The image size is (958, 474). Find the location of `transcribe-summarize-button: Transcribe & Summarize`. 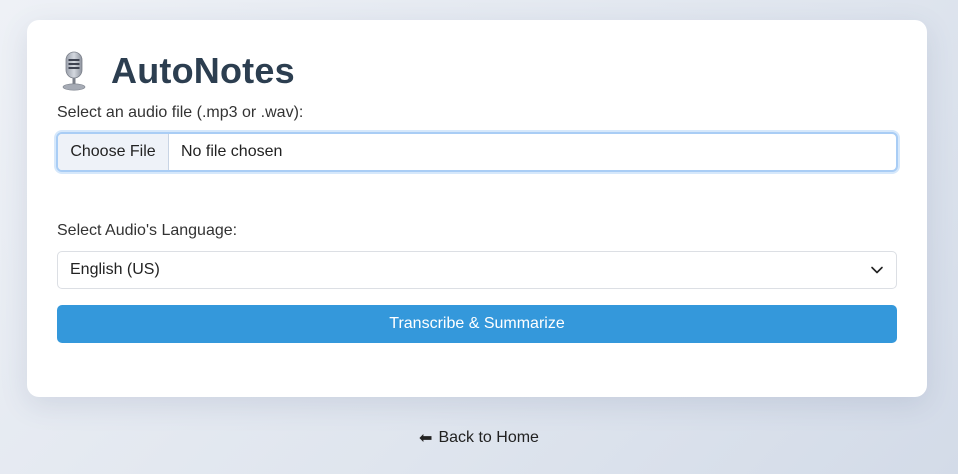

transcribe-summarize-button: Transcribe & Summarize is located at coordinates (477, 324).